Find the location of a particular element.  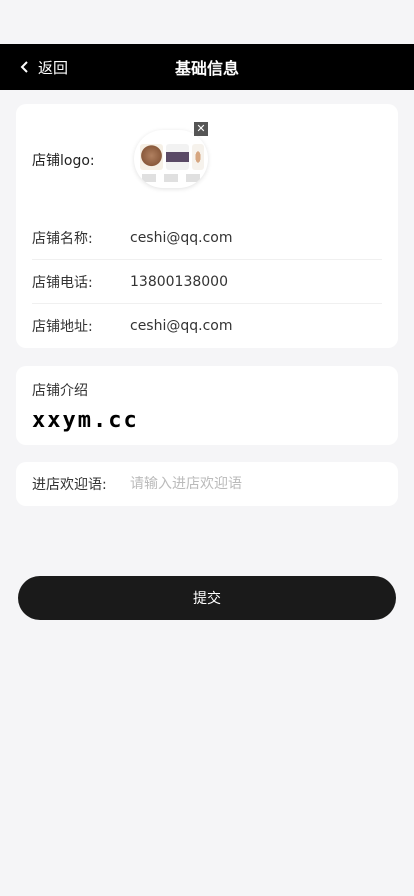

navbar: 返回 基础信息 is located at coordinates (207, 67).